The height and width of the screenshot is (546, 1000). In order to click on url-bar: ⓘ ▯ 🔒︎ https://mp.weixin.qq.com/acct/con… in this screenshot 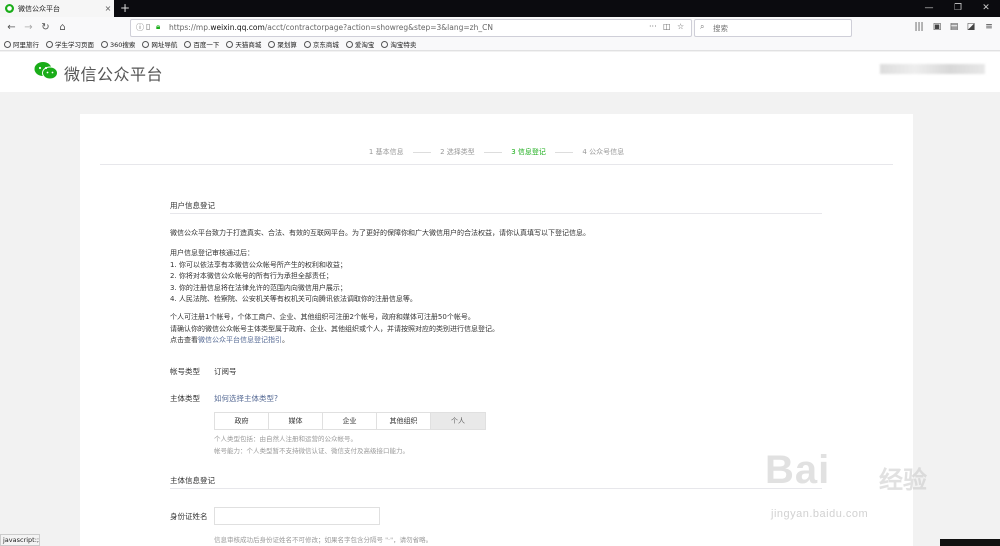, I will do `click(411, 28)`.